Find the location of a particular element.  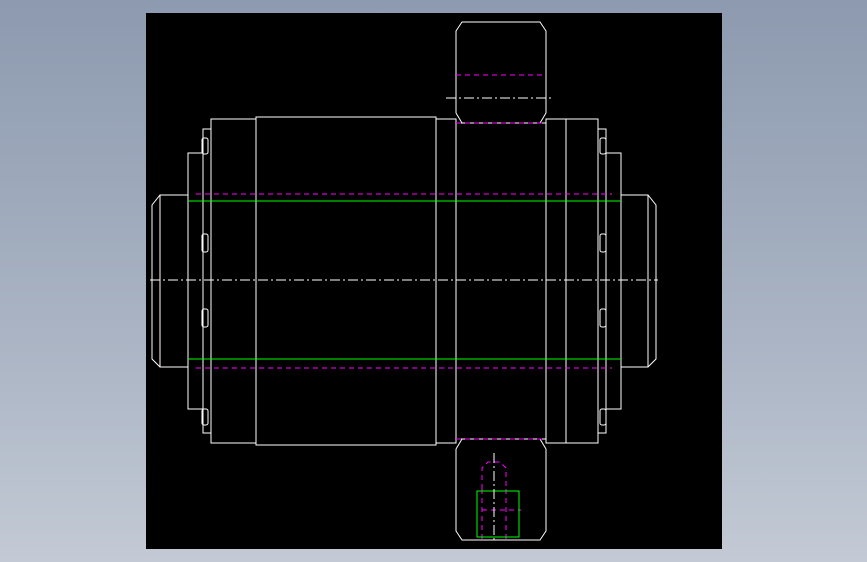

right-collar is located at coordinates (556, 281).